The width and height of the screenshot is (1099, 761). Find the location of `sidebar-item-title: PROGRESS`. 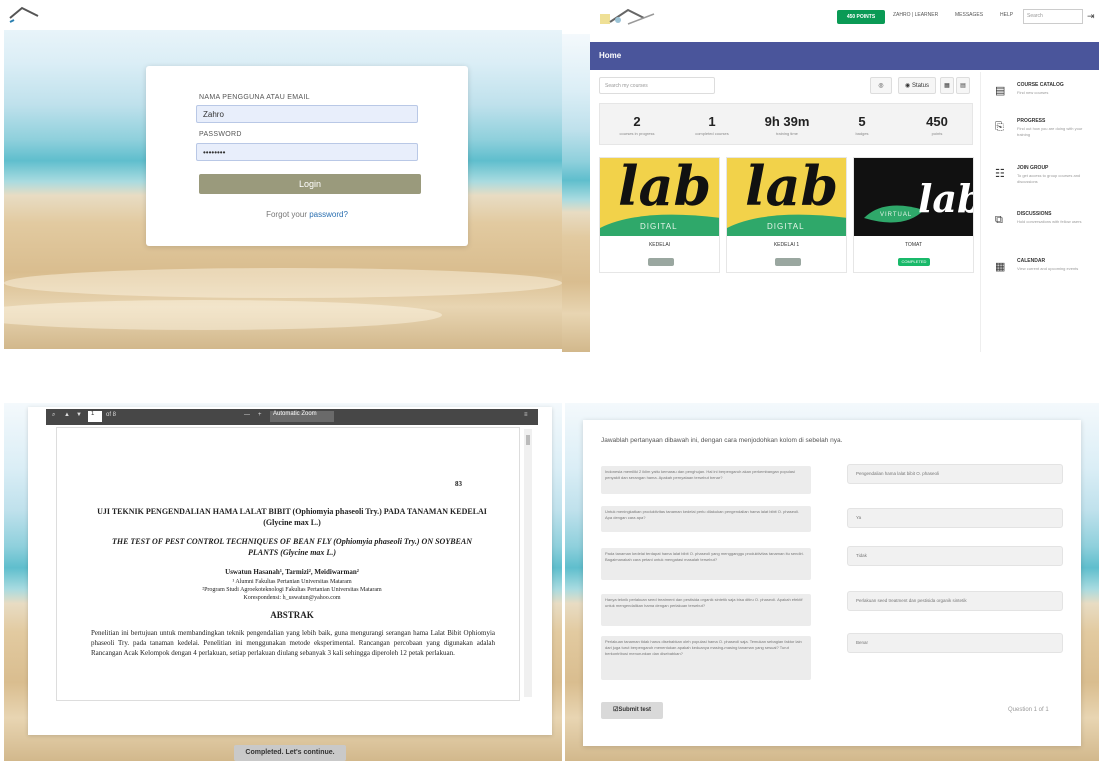

sidebar-item-title: PROGRESS is located at coordinates (1031, 121).